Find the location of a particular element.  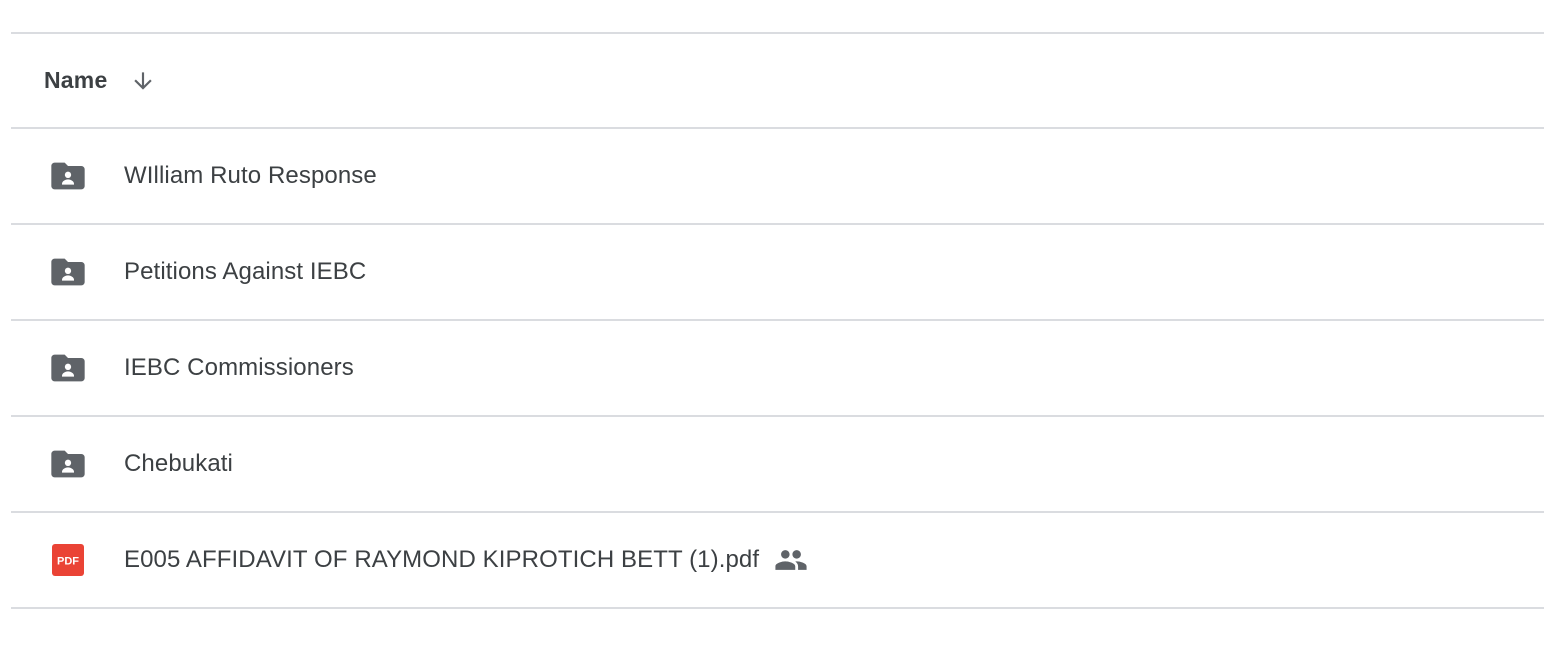

file-row-petitions-against-iebc: Petitions Against IEBC is located at coordinates (777, 273).